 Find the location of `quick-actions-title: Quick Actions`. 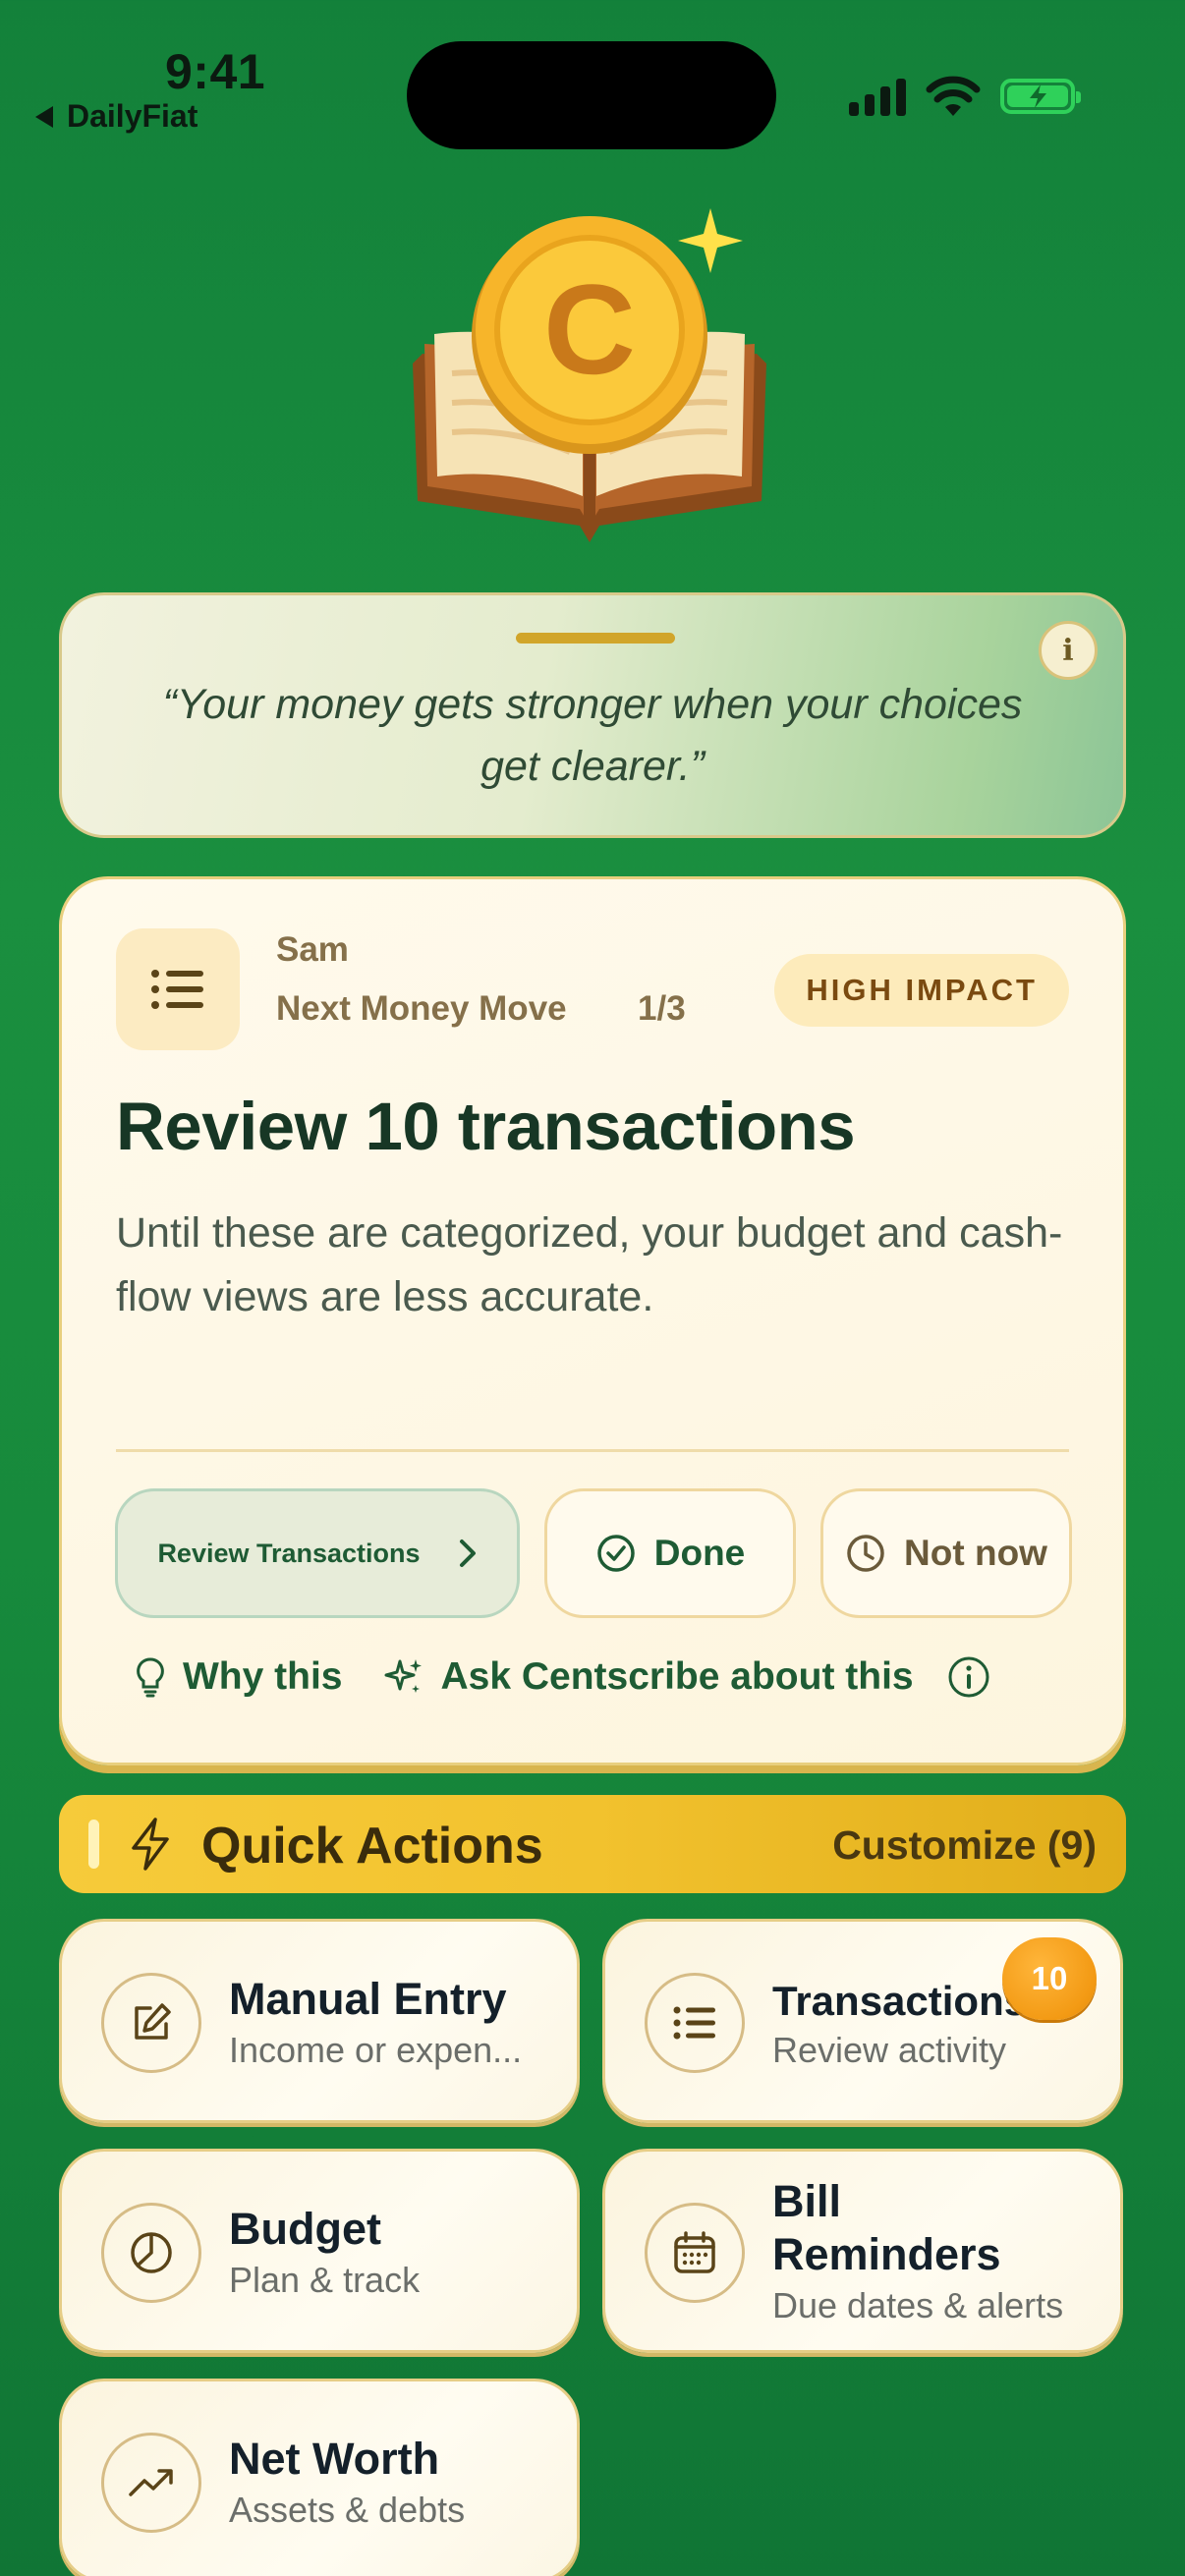

quick-actions-title: Quick Actions is located at coordinates (372, 1846).